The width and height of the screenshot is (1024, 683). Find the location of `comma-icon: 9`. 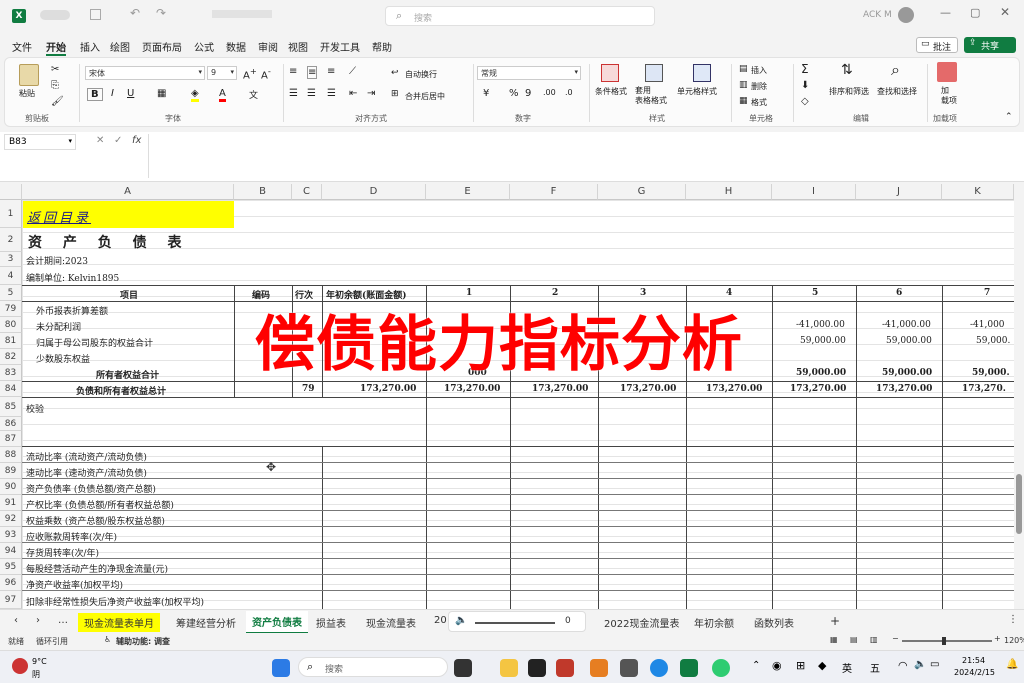

comma-icon: 9 is located at coordinates (528, 93).